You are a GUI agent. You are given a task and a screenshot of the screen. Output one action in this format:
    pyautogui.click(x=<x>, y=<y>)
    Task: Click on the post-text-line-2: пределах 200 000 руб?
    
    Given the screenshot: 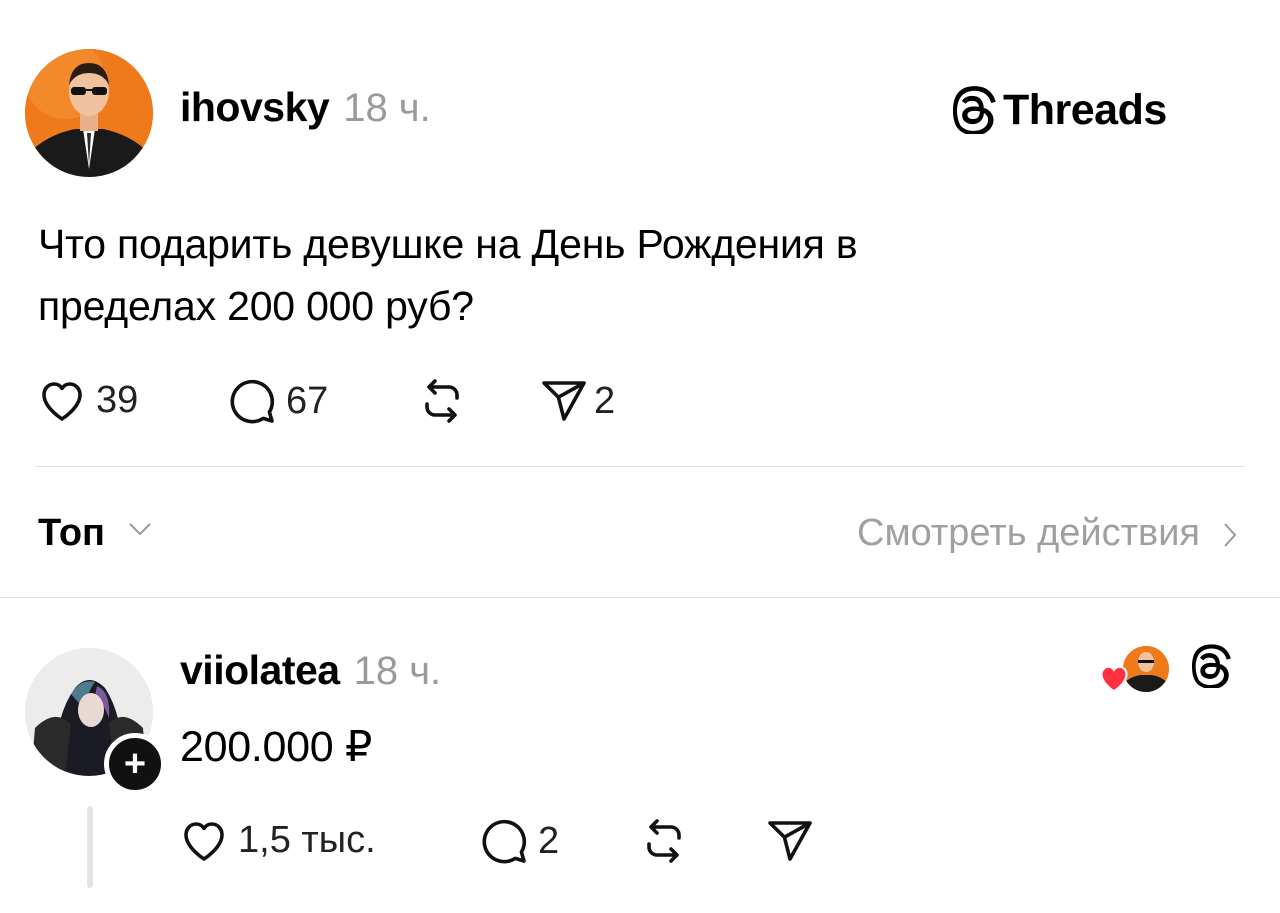 What is the action you would take?
    pyautogui.click(x=256, y=306)
    